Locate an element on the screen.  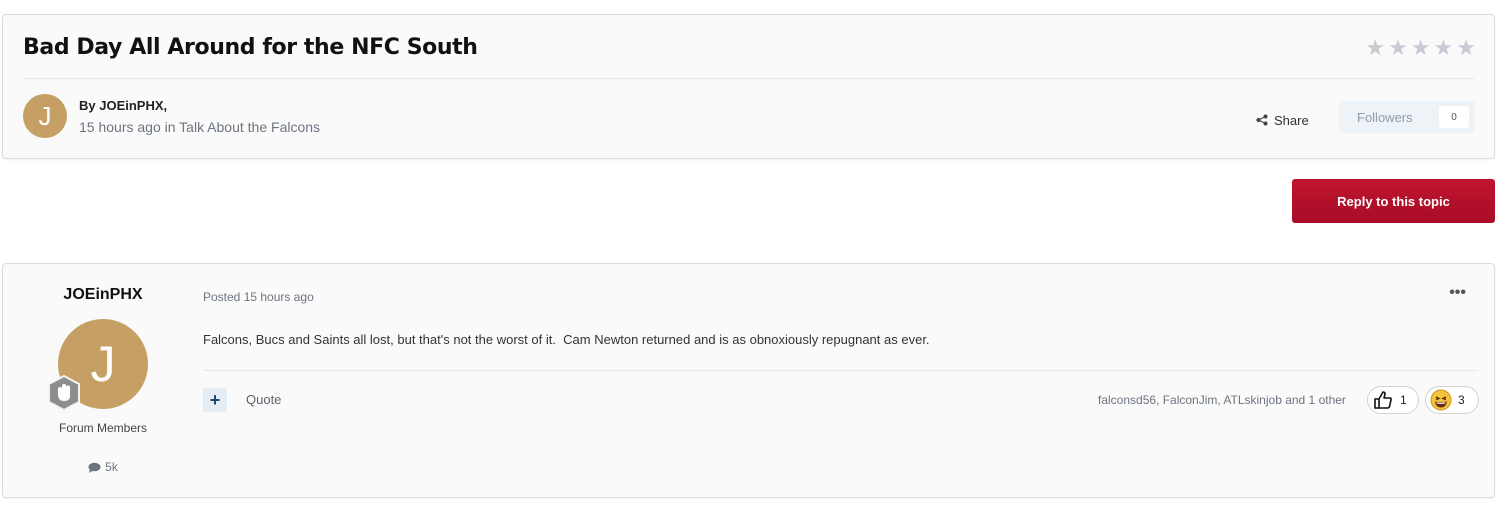
quote-button: Quote is located at coordinates (263, 399).